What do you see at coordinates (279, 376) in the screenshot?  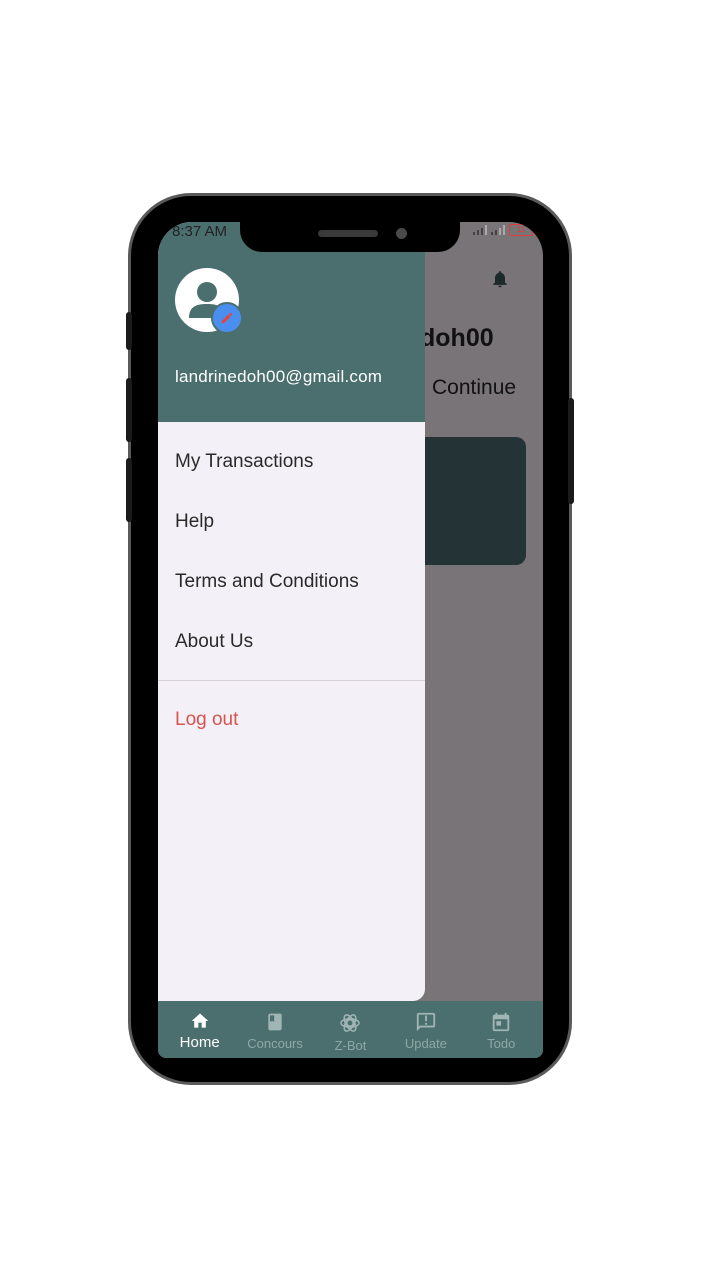 I see `user-email: landrinedoh00@gmail.com` at bounding box center [279, 376].